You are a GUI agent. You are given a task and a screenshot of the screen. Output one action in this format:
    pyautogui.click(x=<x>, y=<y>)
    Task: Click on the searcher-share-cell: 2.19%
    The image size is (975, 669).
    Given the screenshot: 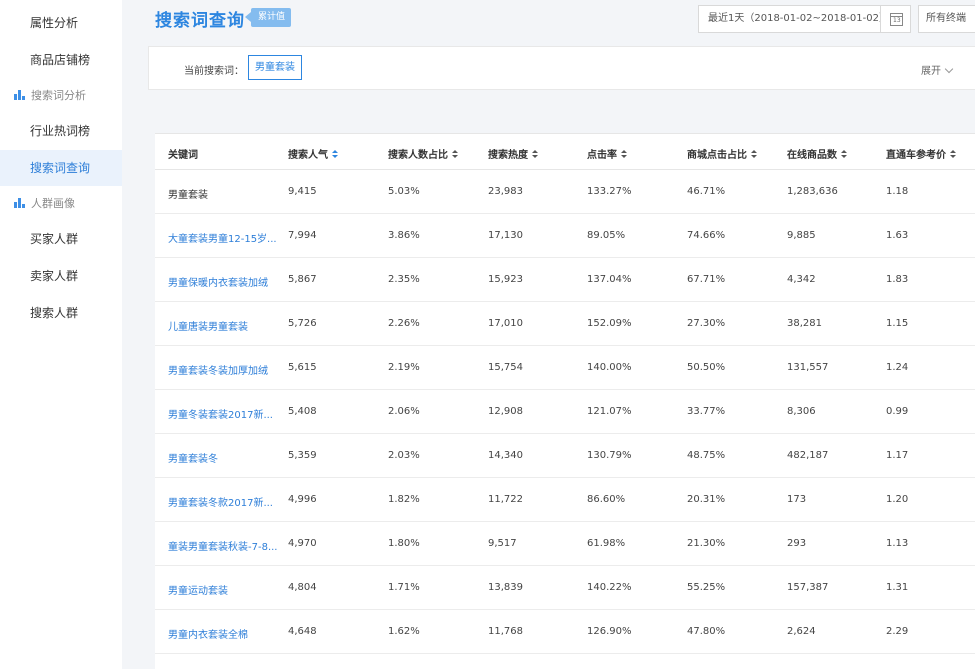 What is the action you would take?
    pyautogui.click(x=404, y=367)
    